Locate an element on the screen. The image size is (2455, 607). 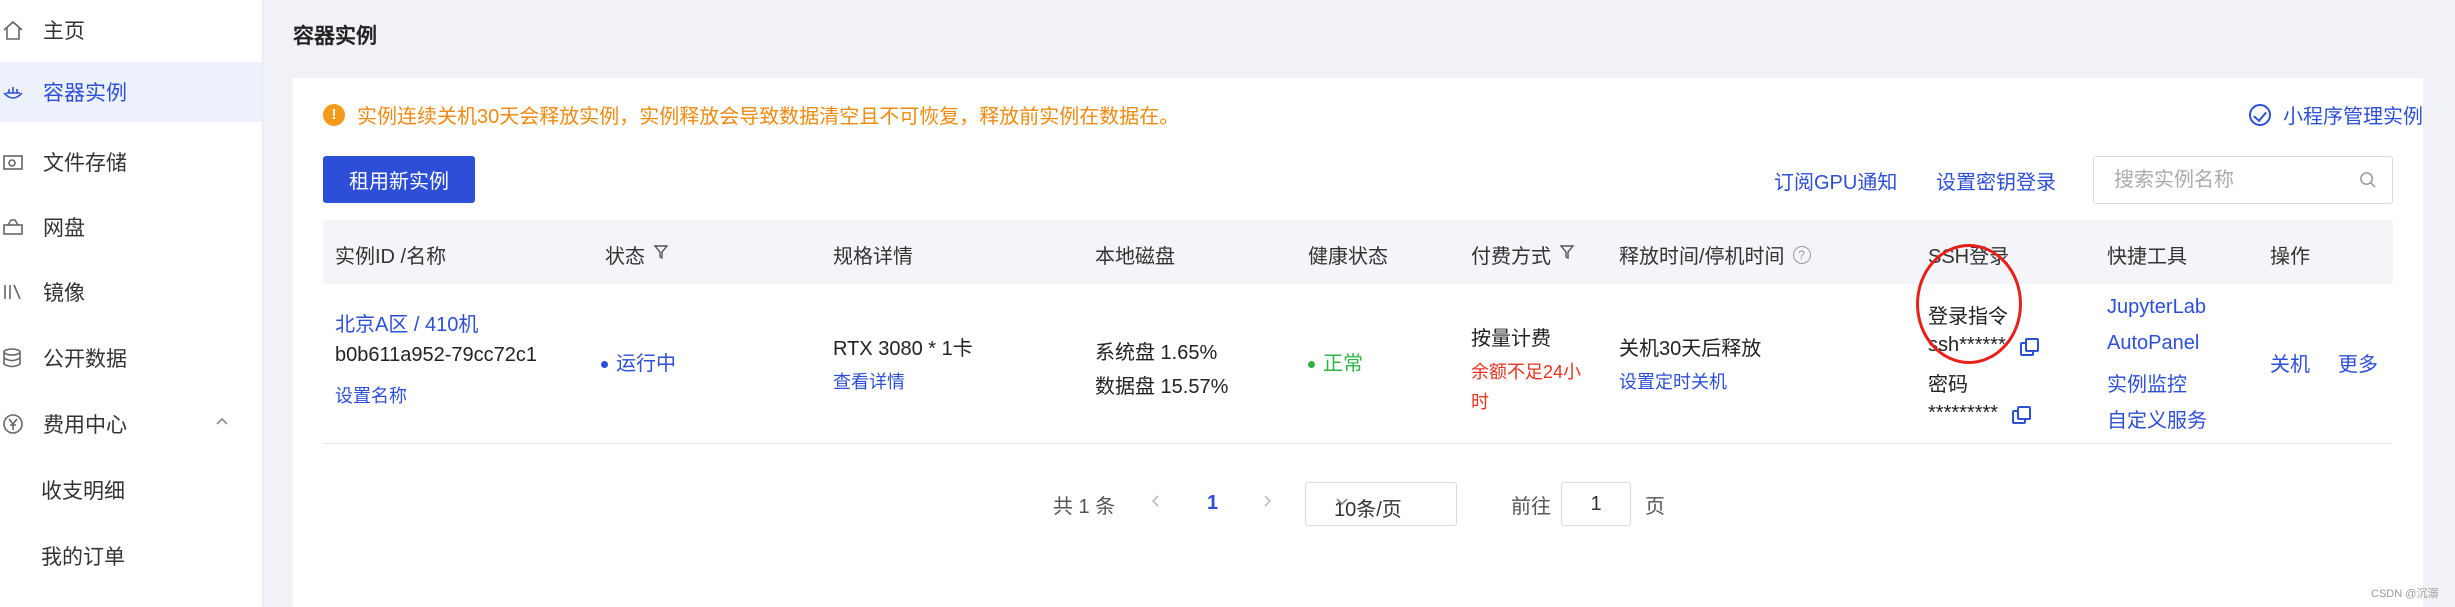
sidebar-item-netdisk: 网盘 is located at coordinates (131, 227).